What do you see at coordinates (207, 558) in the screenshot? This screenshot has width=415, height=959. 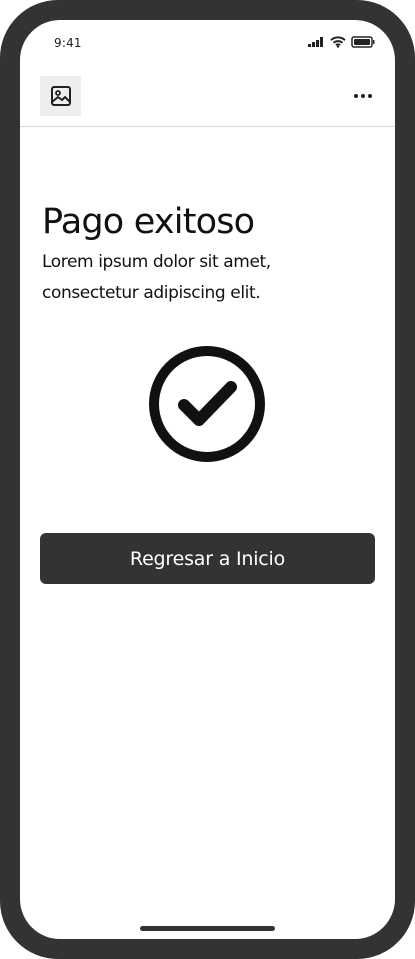 I see `return-home-button: Regresar a Inicio` at bounding box center [207, 558].